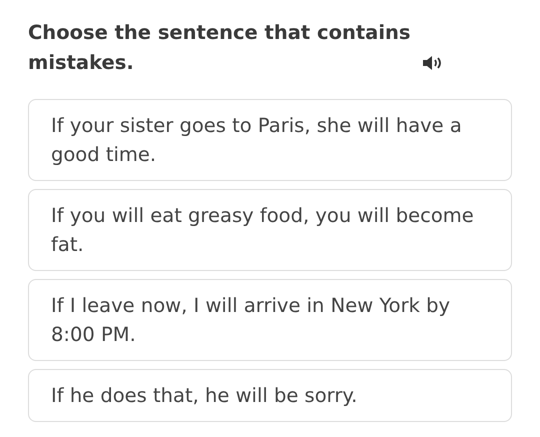  Describe the element at coordinates (270, 395) in the screenshot. I see `answer-option: If he does that, he will be sorry.` at that location.